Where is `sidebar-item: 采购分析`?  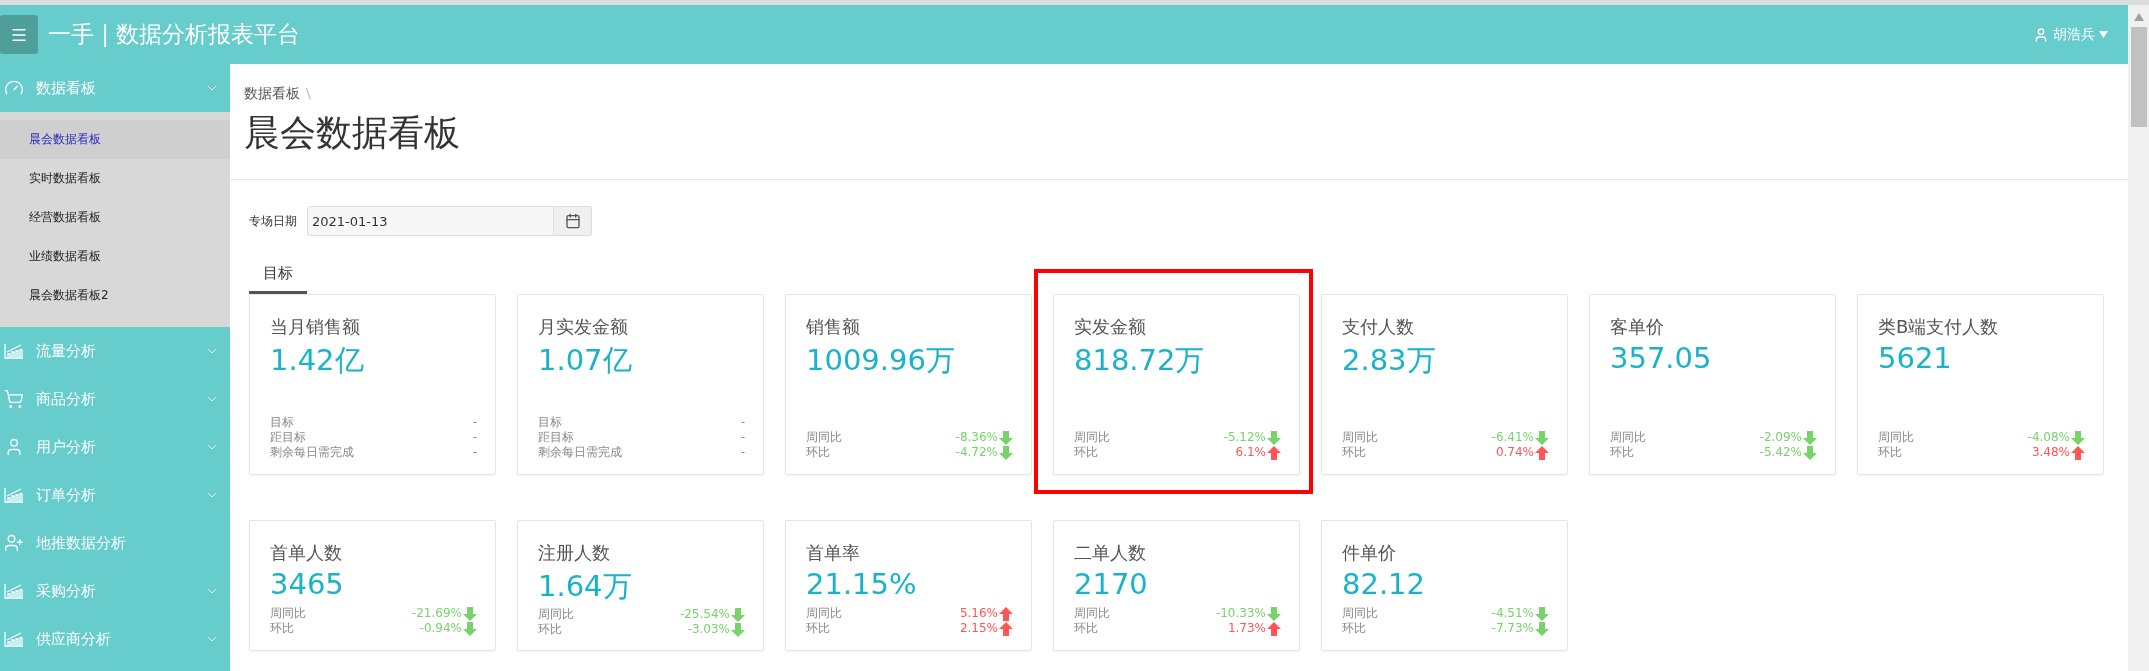 sidebar-item: 采购分析 is located at coordinates (115, 591).